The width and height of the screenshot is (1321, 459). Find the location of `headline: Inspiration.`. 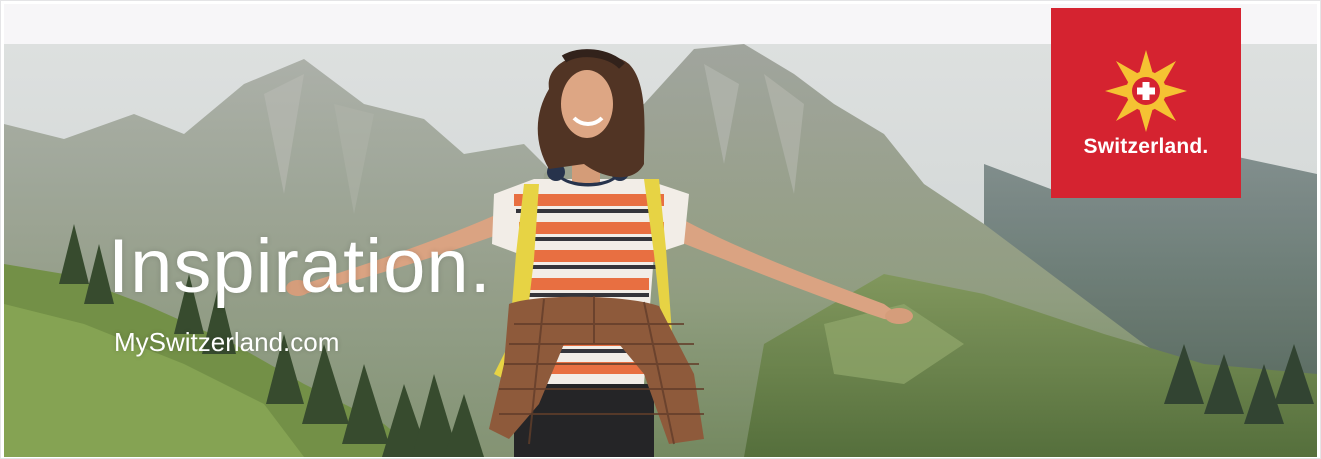

headline: Inspiration. is located at coordinates (300, 266).